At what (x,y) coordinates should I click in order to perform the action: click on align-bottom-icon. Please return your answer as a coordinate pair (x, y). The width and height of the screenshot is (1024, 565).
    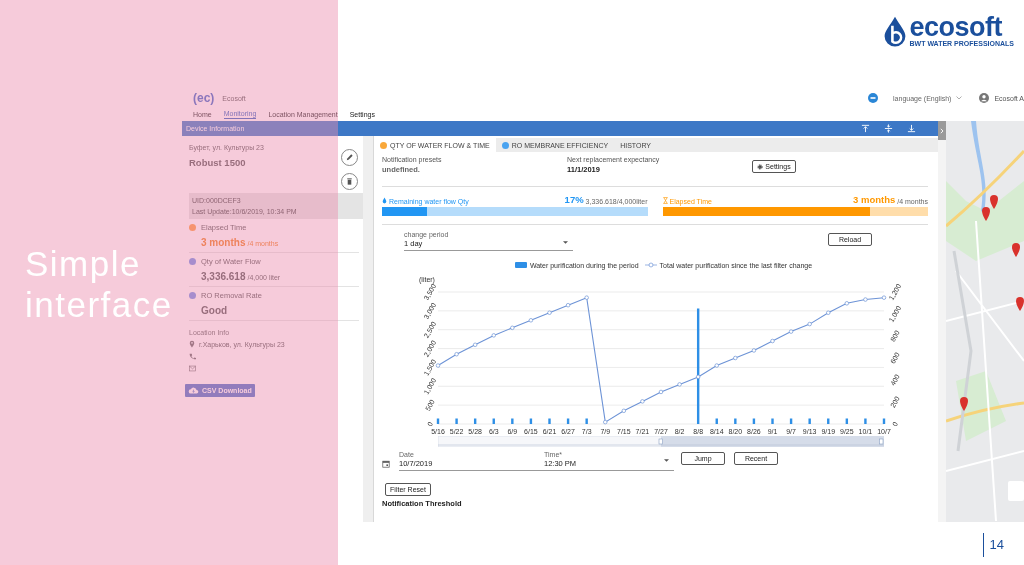
    Looking at the image, I should click on (911, 128).